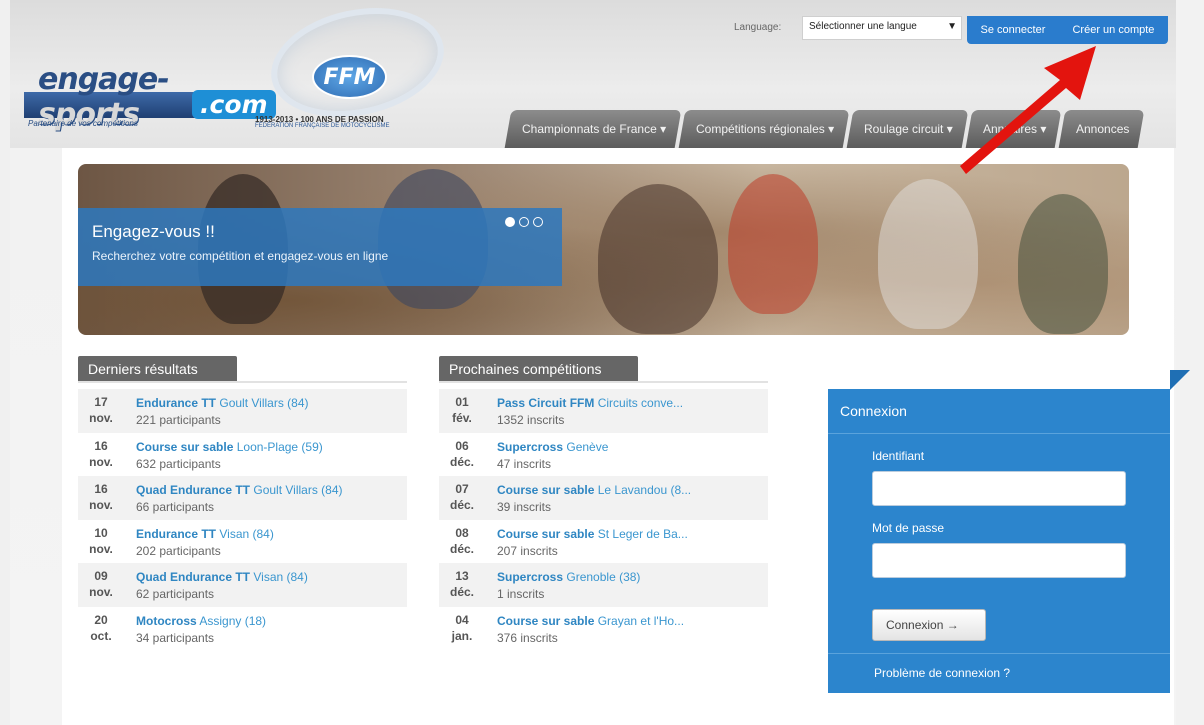  Describe the element at coordinates (175, 507) in the screenshot. I see `event-count: 66 participants` at that location.